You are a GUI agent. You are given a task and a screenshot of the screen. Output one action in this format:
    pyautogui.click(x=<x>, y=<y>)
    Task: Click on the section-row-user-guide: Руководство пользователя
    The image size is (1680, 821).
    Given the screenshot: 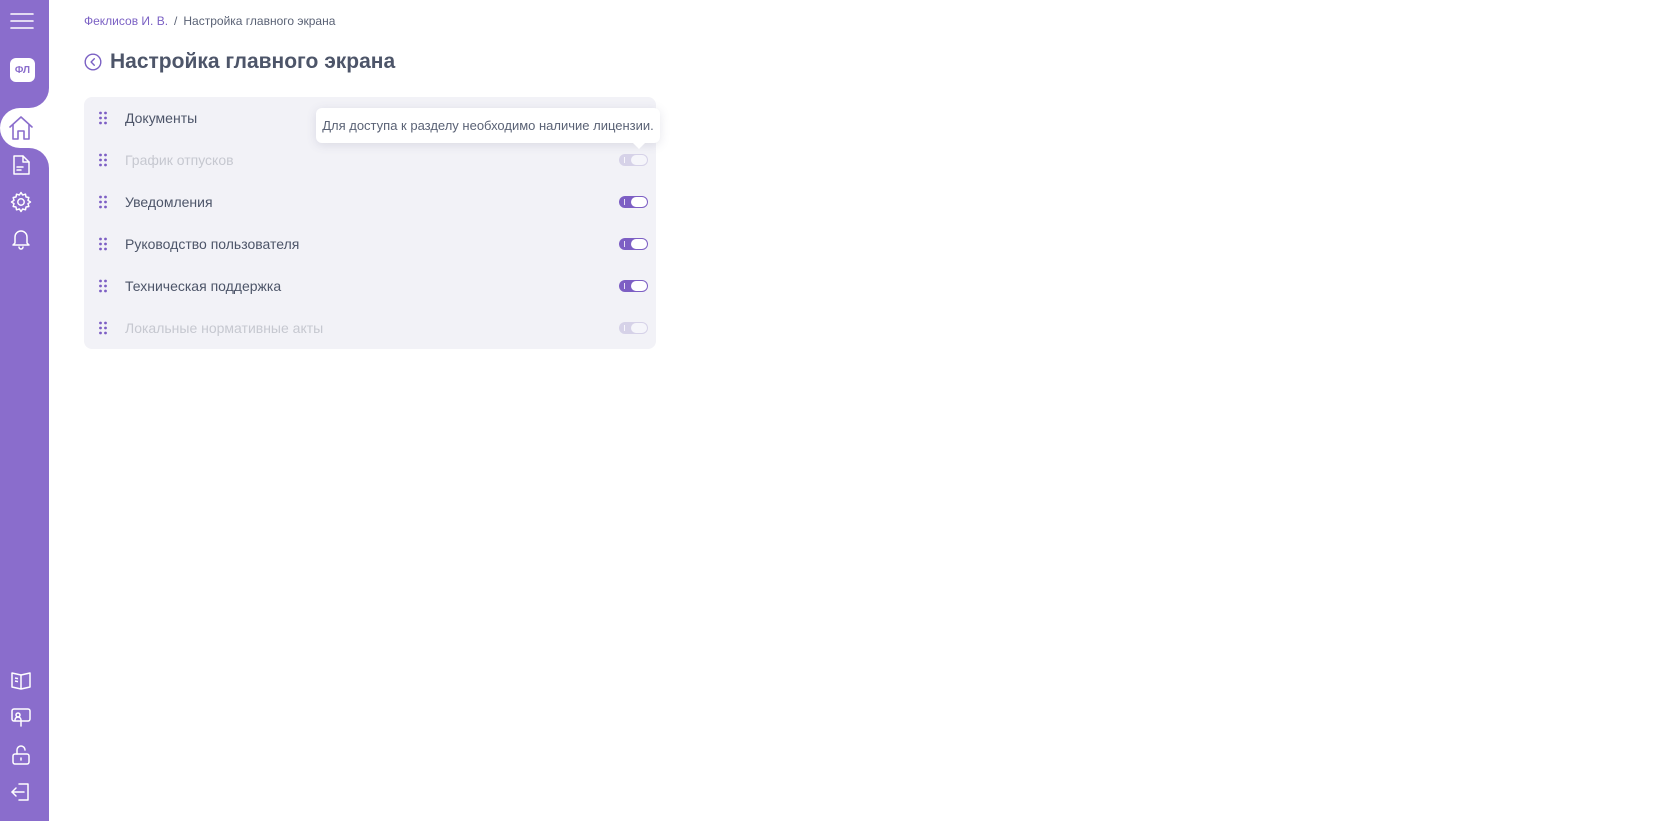 What is the action you would take?
    pyautogui.click(x=370, y=244)
    